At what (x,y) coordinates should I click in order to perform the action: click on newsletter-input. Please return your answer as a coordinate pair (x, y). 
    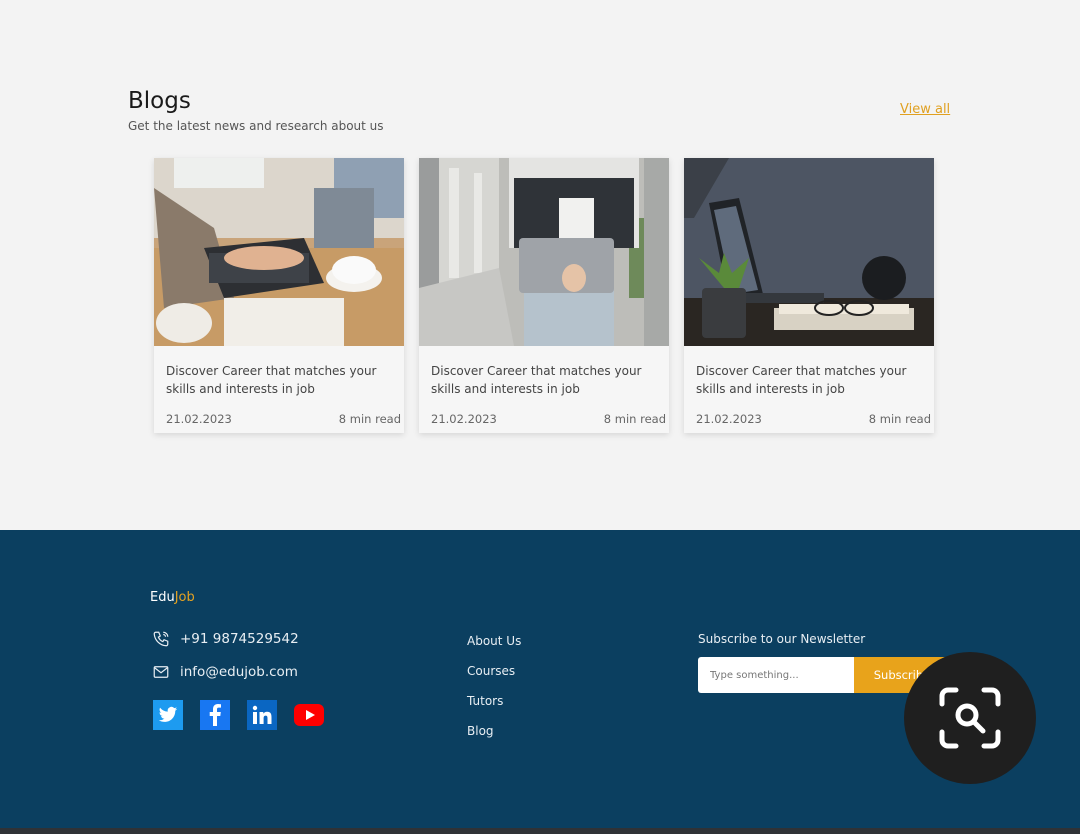
    Looking at the image, I should click on (776, 675).